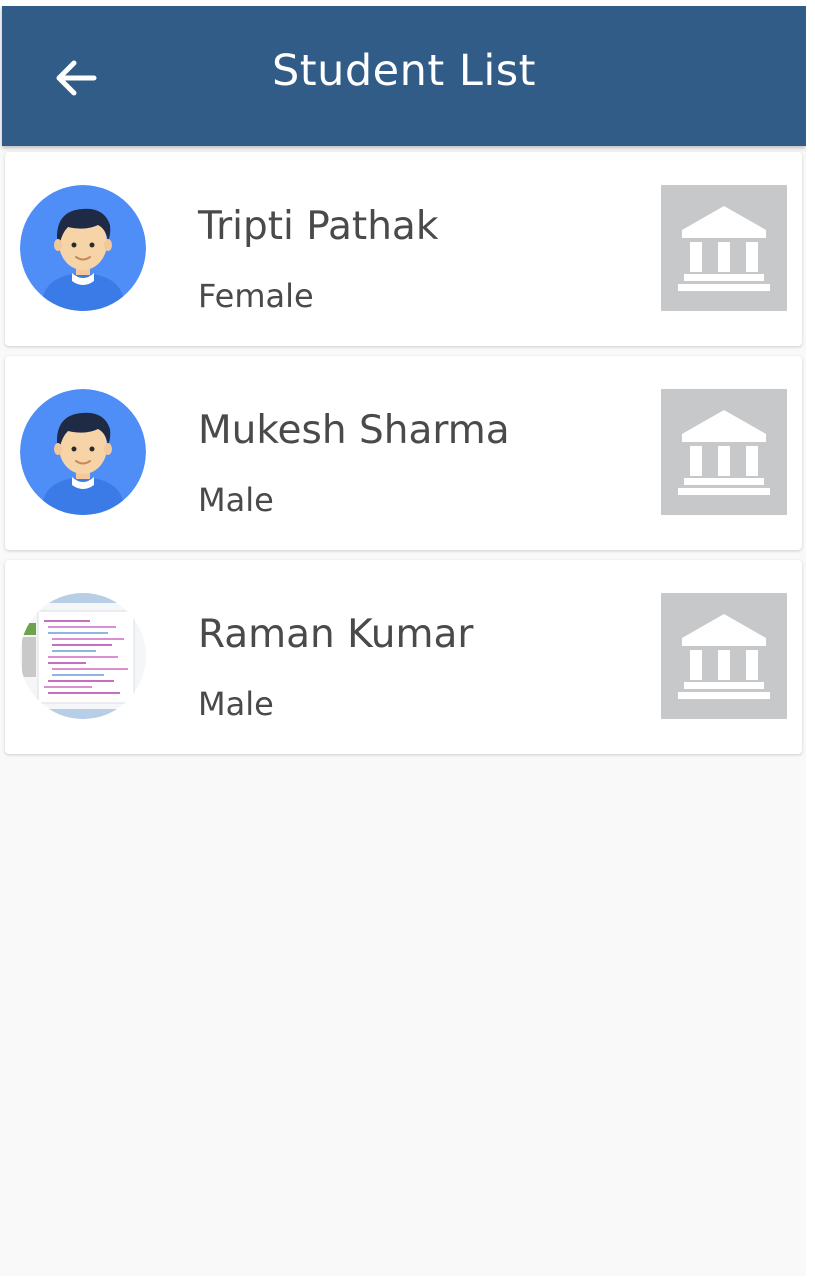 Image resolution: width=815 pixels, height=1280 pixels. Describe the element at coordinates (336, 634) in the screenshot. I see `student-name: Raman Kumar` at that location.